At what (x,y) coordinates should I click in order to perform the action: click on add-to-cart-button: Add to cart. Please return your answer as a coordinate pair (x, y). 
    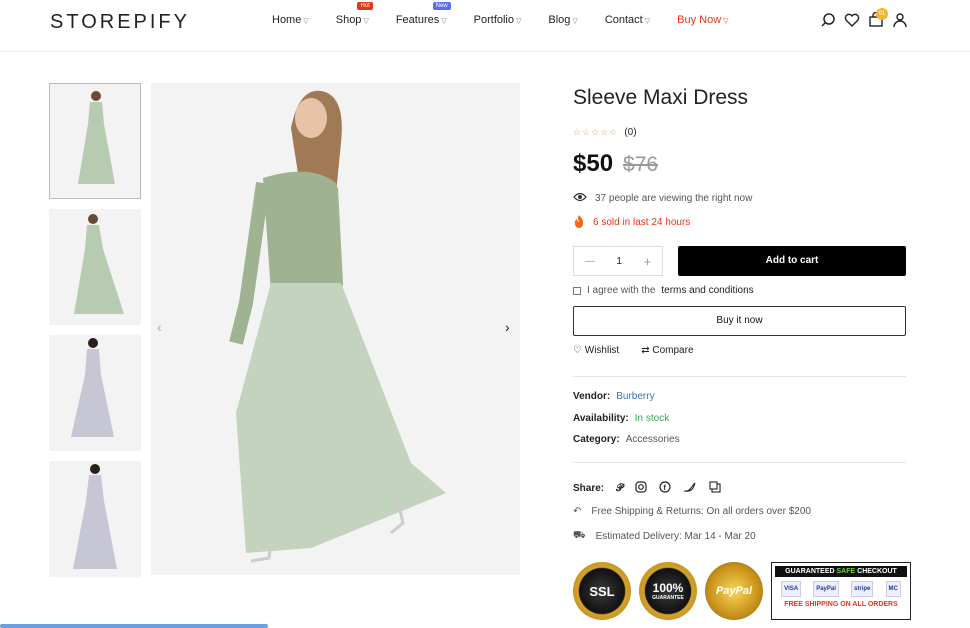
    Looking at the image, I should click on (792, 261).